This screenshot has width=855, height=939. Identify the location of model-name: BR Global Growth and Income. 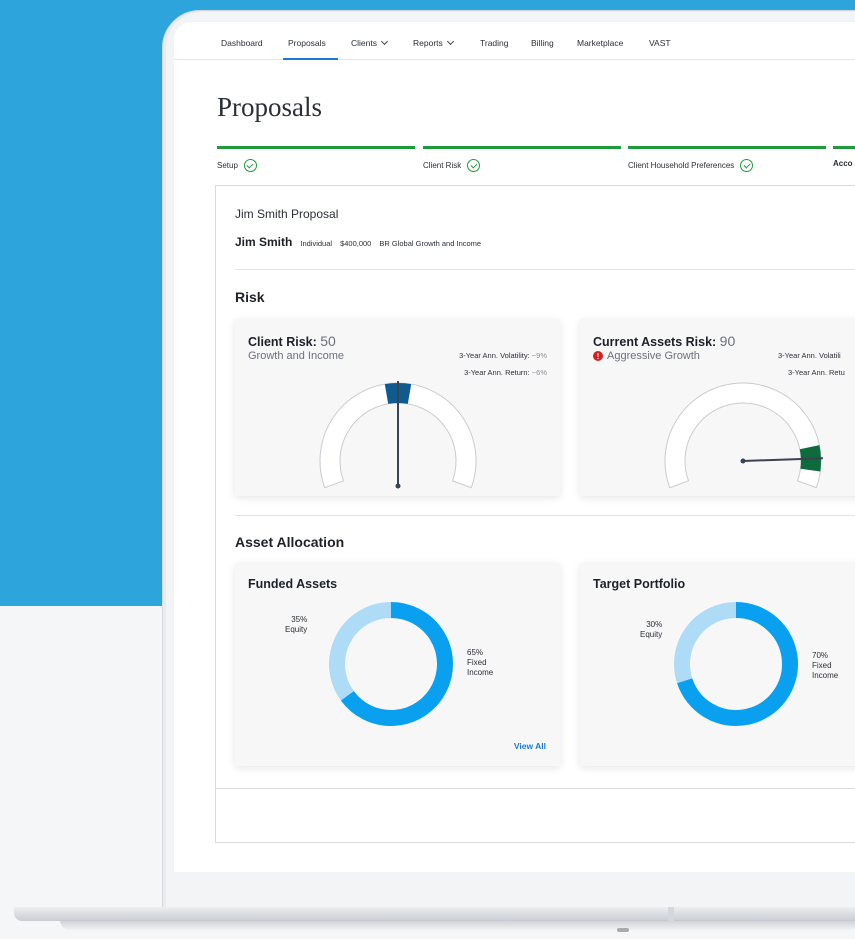
(430, 243).